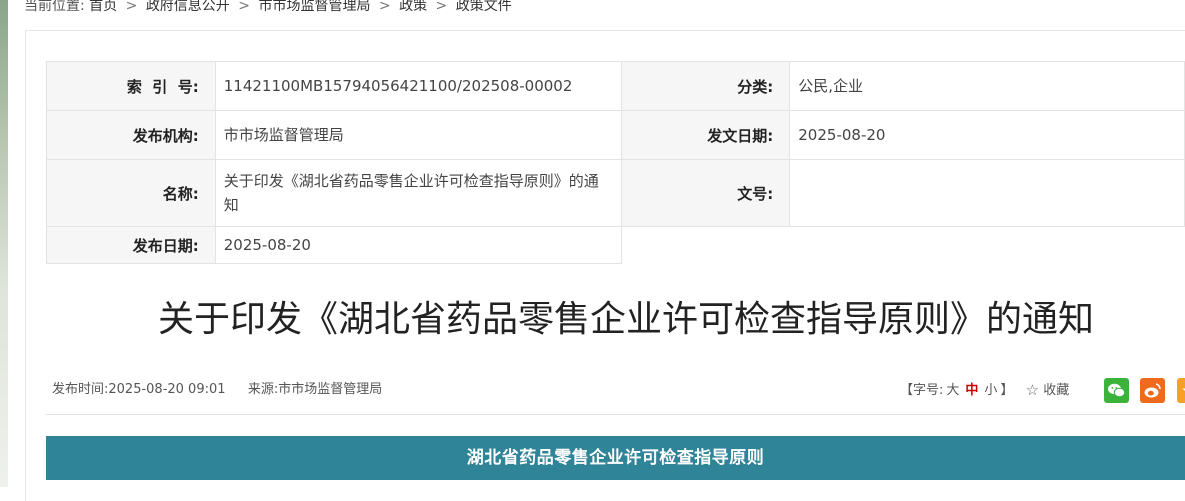 This screenshot has width=1185, height=501. Describe the element at coordinates (706, 193) in the screenshot. I see `doc-no-label: 文号:` at that location.